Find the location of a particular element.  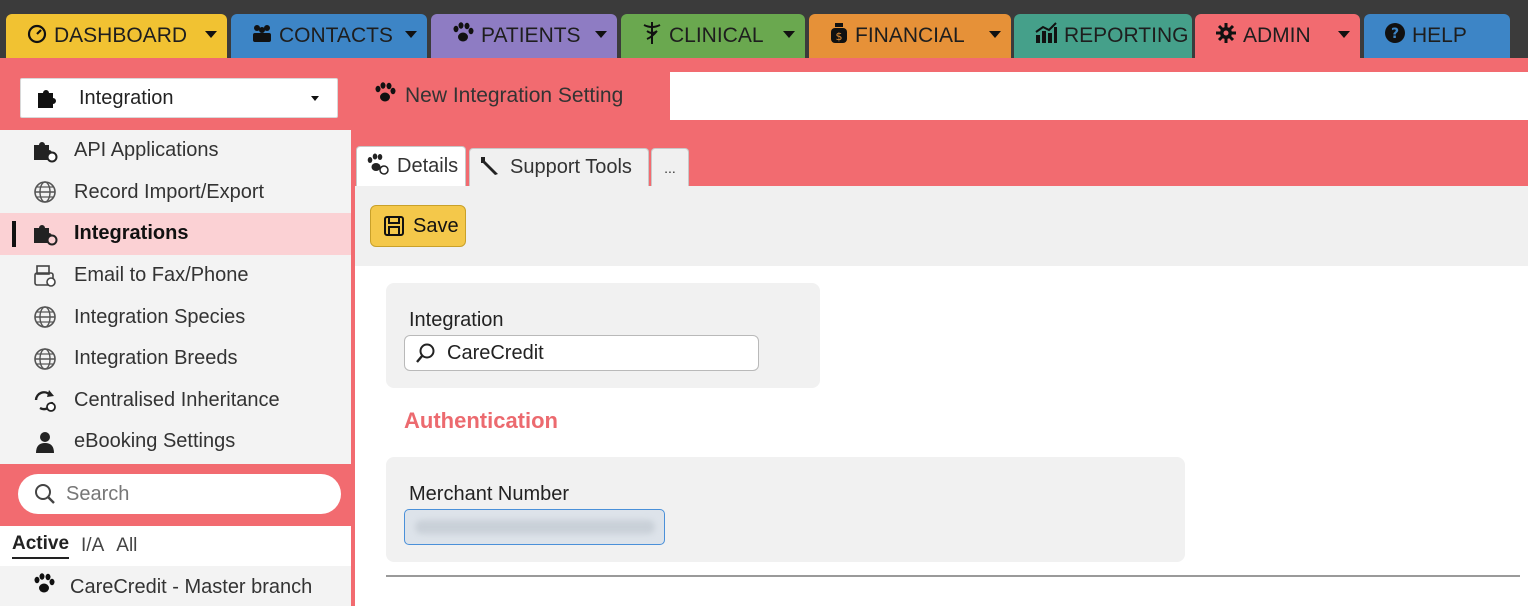

integration-lookup: CareCredit is located at coordinates (581, 353).